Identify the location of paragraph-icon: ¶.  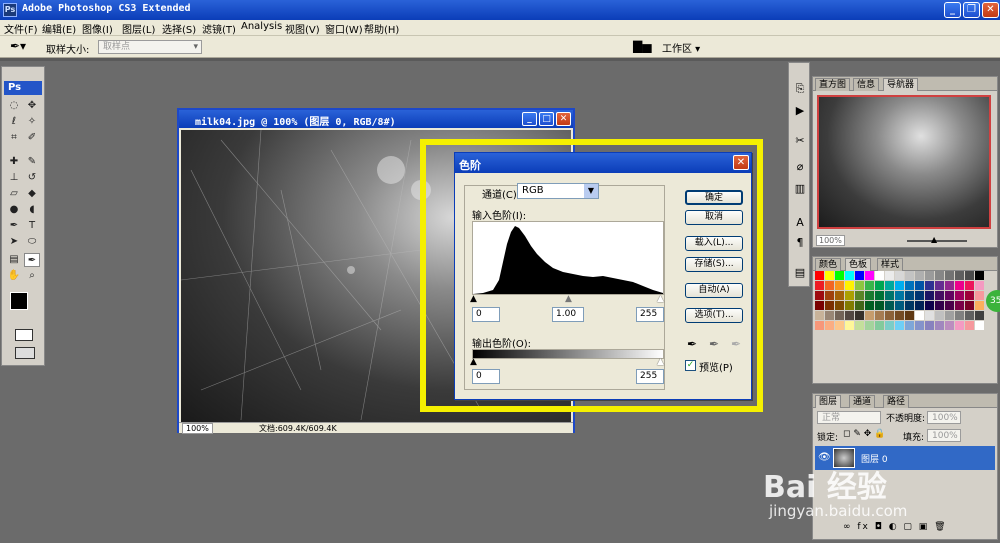
(800, 243).